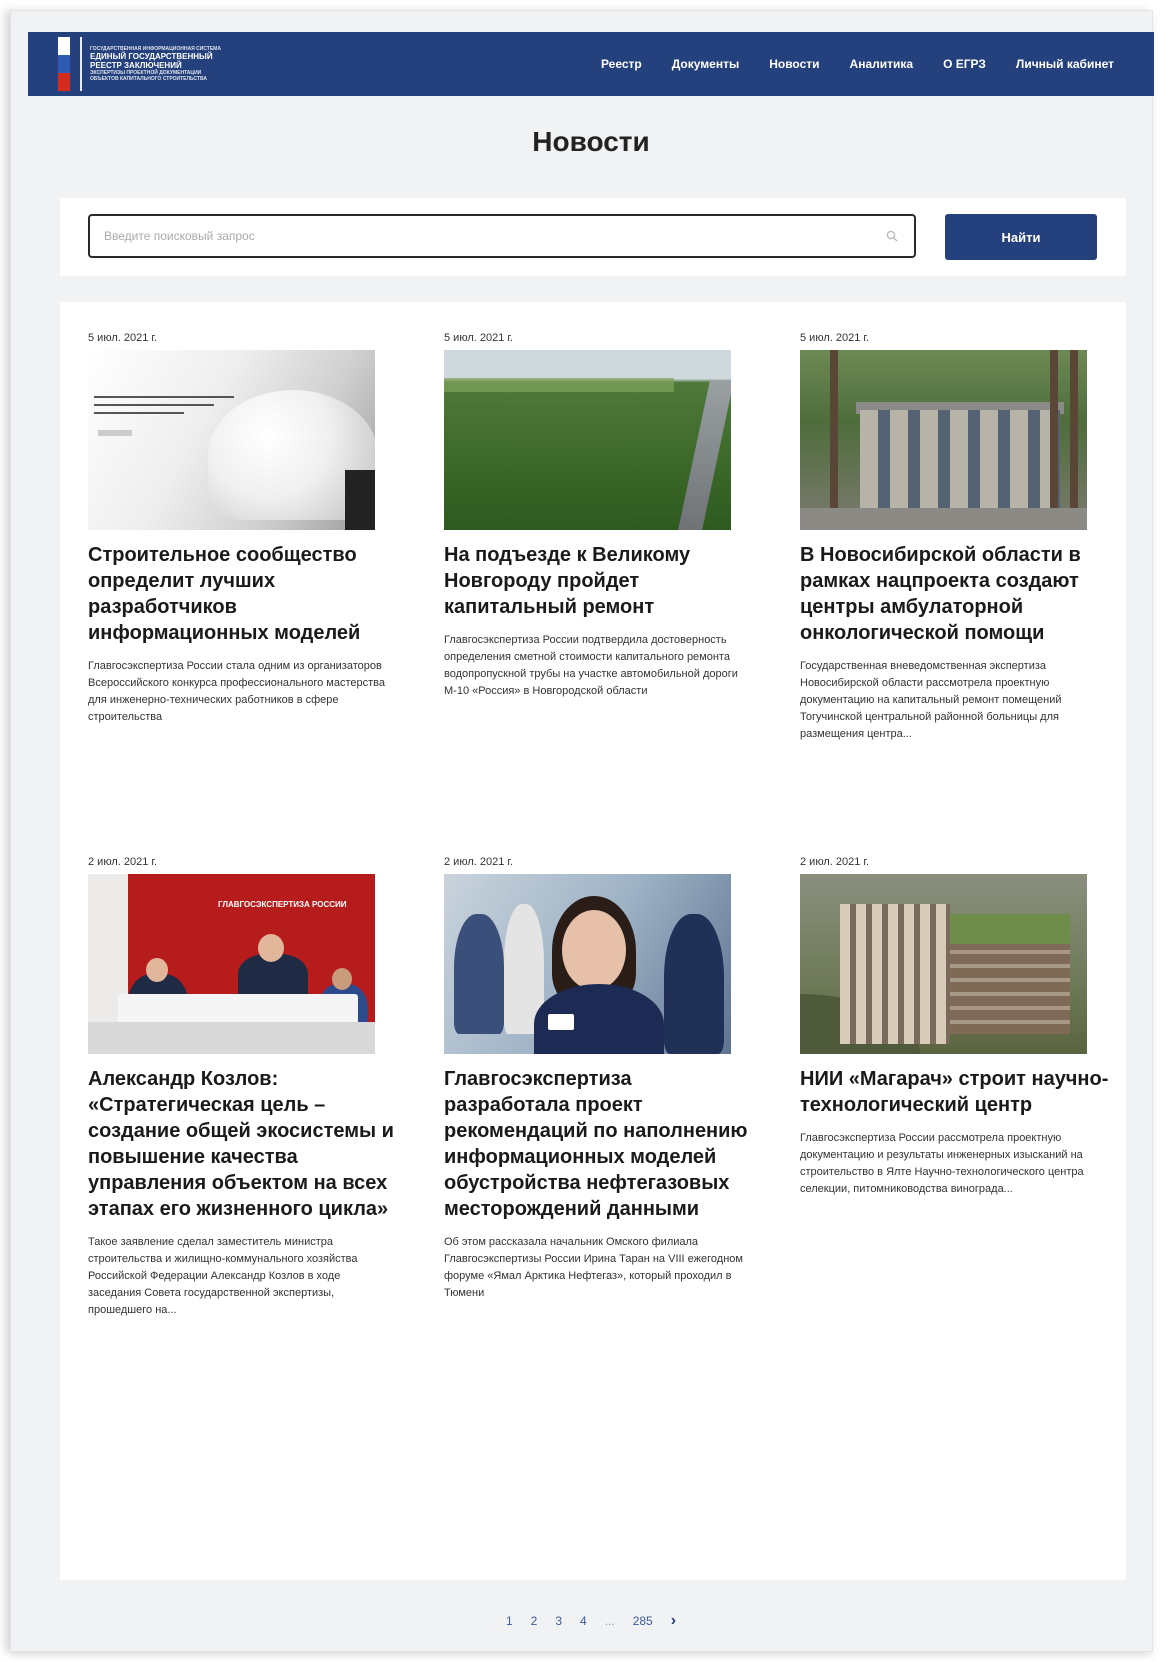 This screenshot has width=1163, height=1662. I want to click on nav-item-documents: Документы, so click(705, 64).